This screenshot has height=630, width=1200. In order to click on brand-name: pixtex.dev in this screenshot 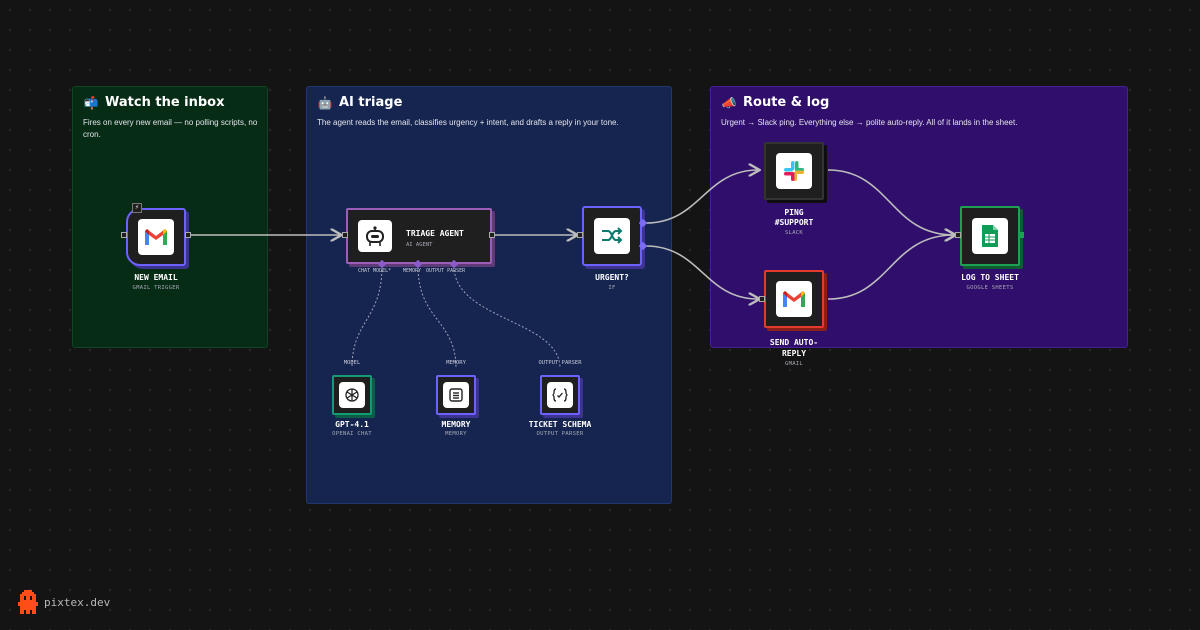, I will do `click(77, 602)`.